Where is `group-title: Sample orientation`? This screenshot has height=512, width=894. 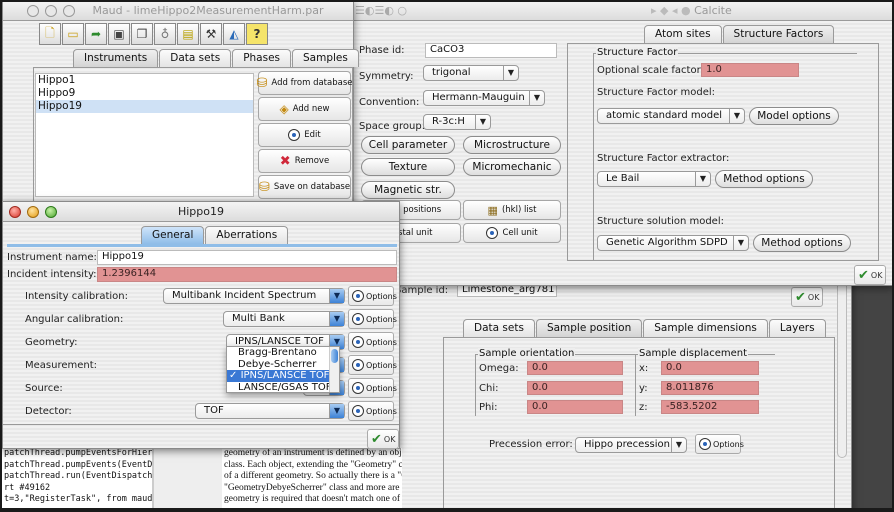
group-title: Sample orientation is located at coordinates (527, 353).